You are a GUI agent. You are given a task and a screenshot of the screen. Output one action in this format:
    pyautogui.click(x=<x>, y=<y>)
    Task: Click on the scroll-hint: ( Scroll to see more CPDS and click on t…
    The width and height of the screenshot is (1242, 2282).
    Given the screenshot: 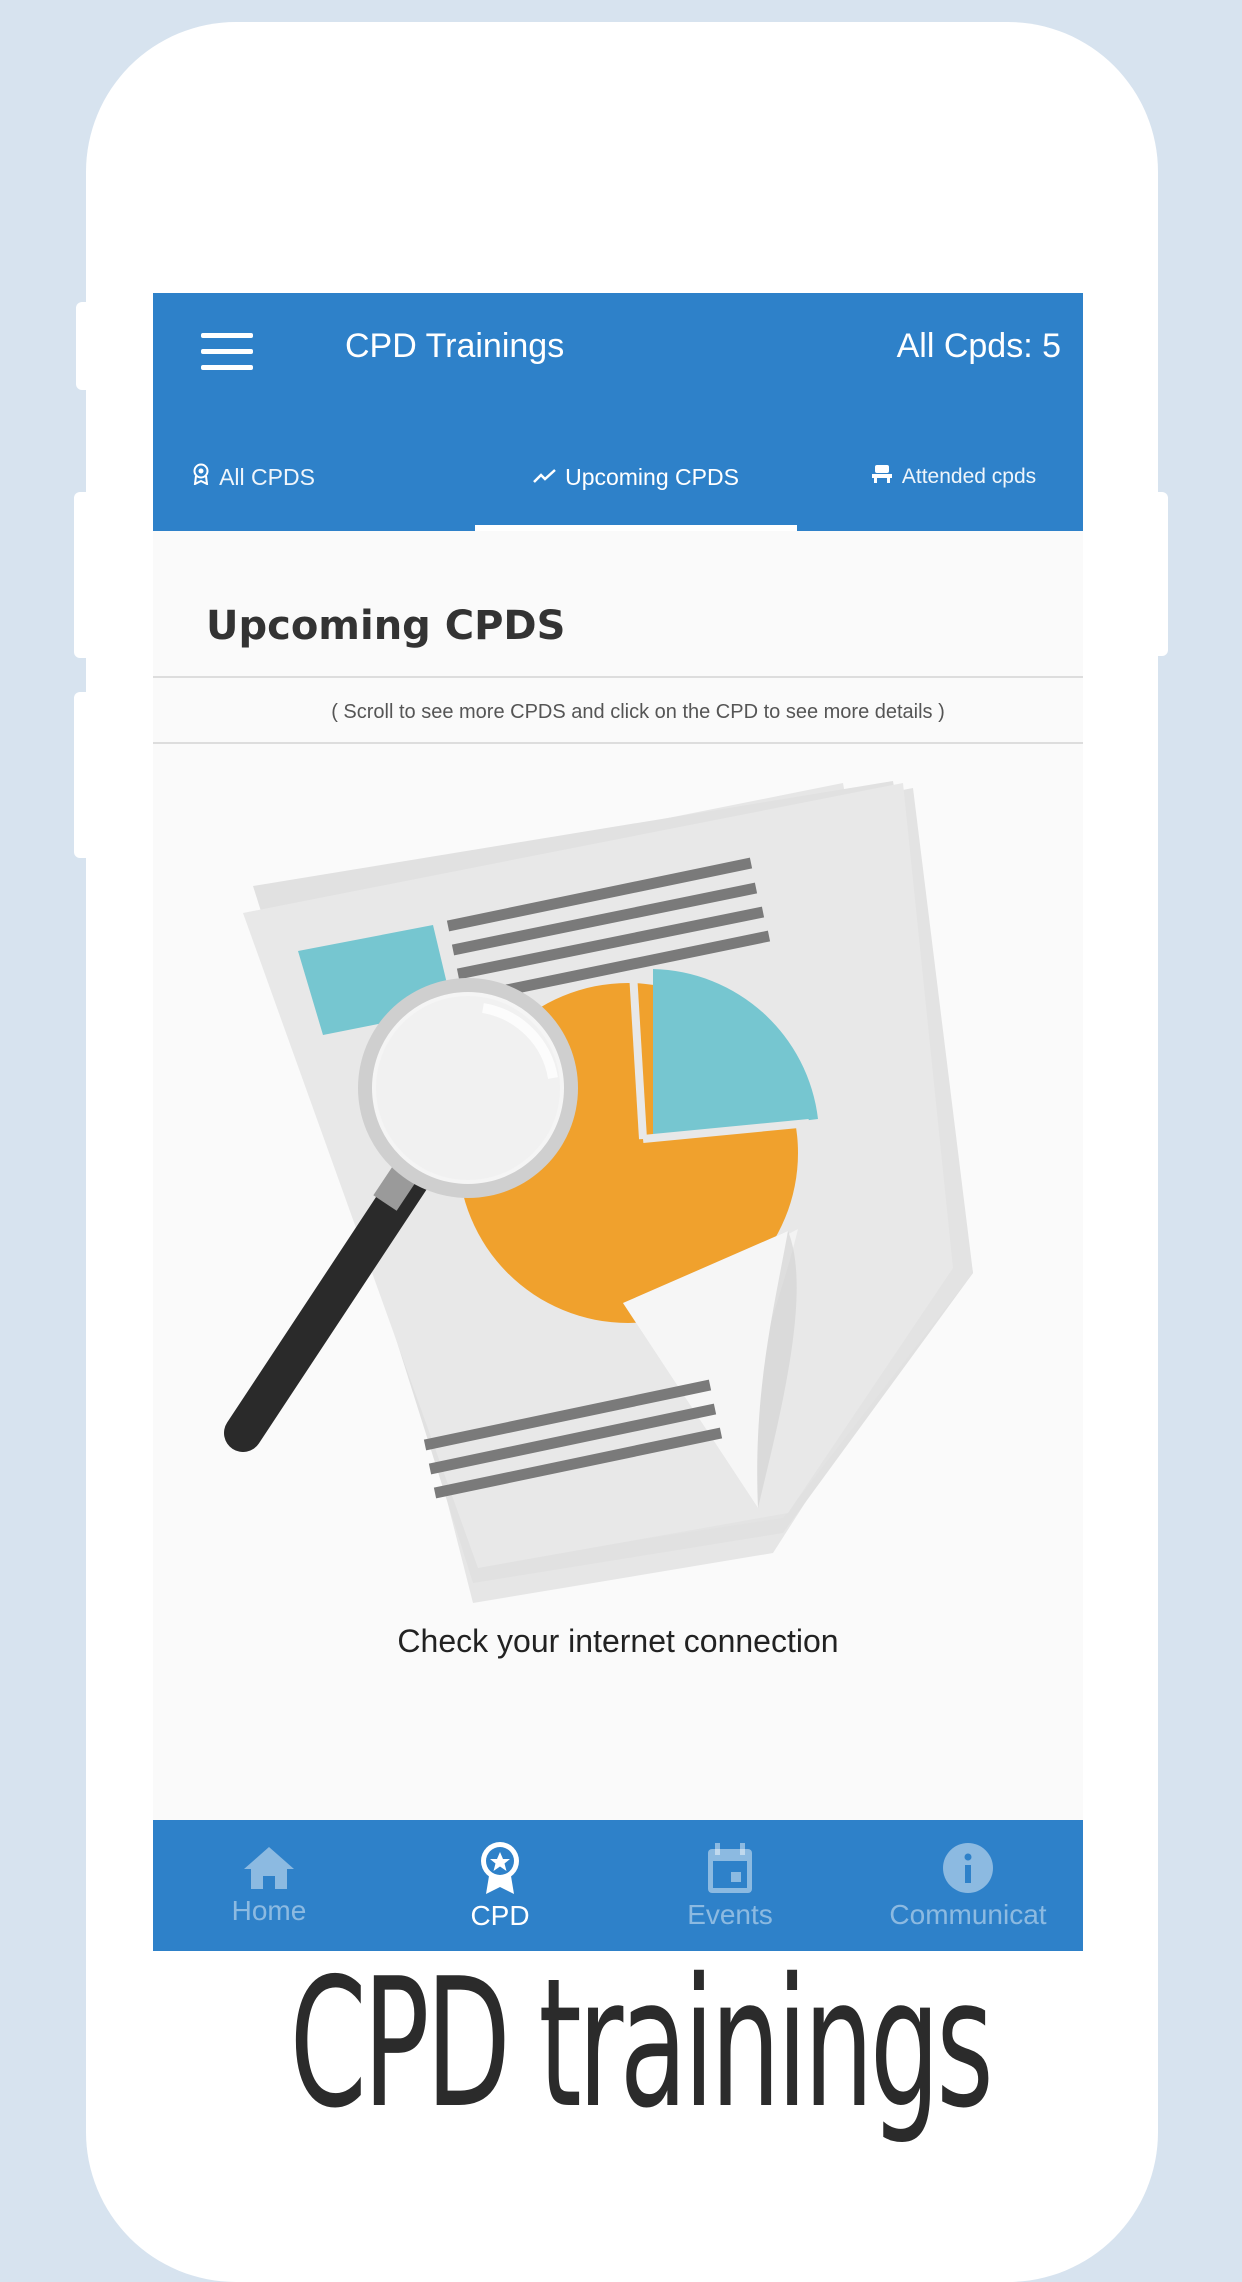 What is the action you would take?
    pyautogui.click(x=638, y=712)
    